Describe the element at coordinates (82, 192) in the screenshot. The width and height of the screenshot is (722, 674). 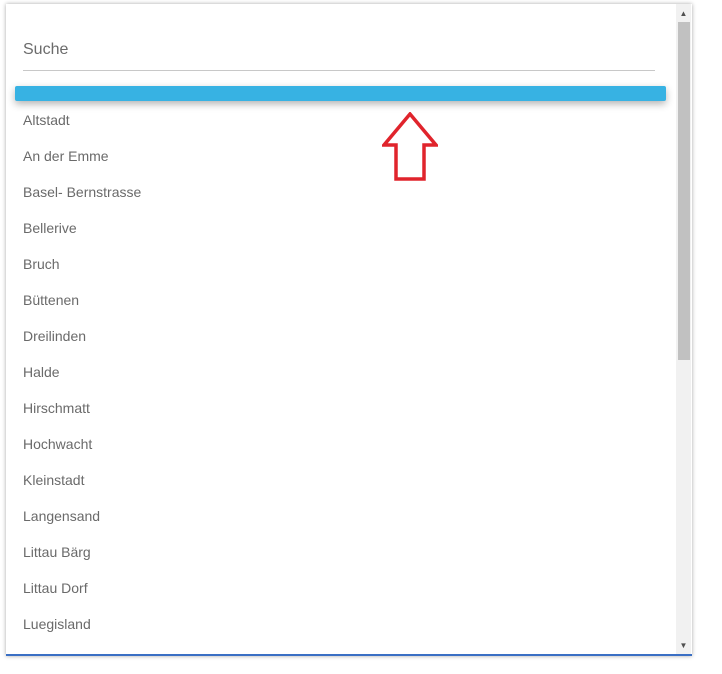
I see `list-item: Basel- Bernstrasse` at that location.